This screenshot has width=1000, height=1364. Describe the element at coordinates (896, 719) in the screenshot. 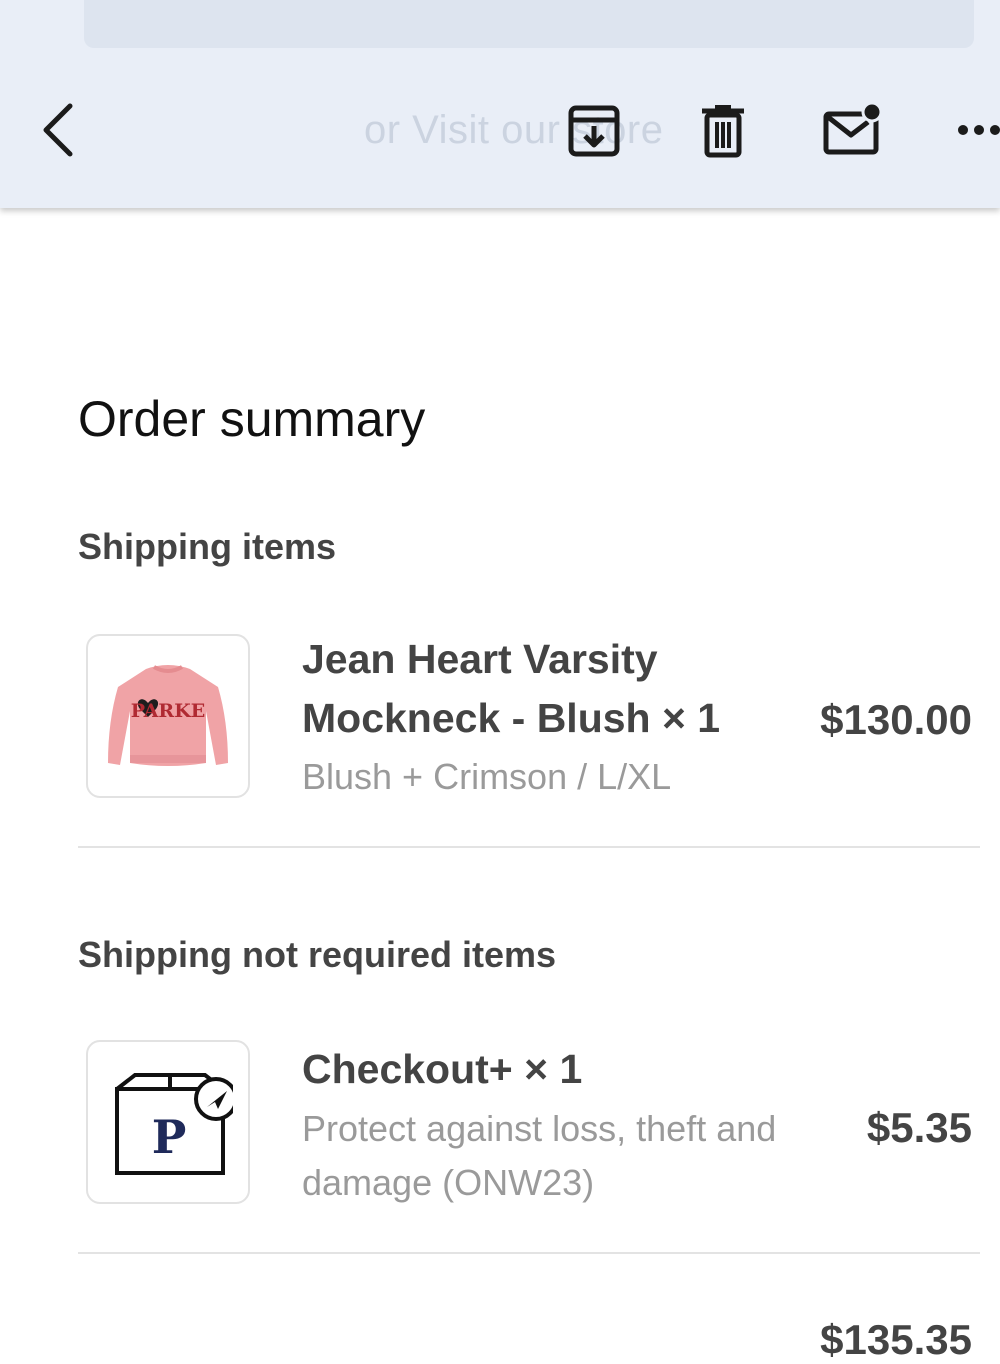

I see `item-price: $130.00` at that location.